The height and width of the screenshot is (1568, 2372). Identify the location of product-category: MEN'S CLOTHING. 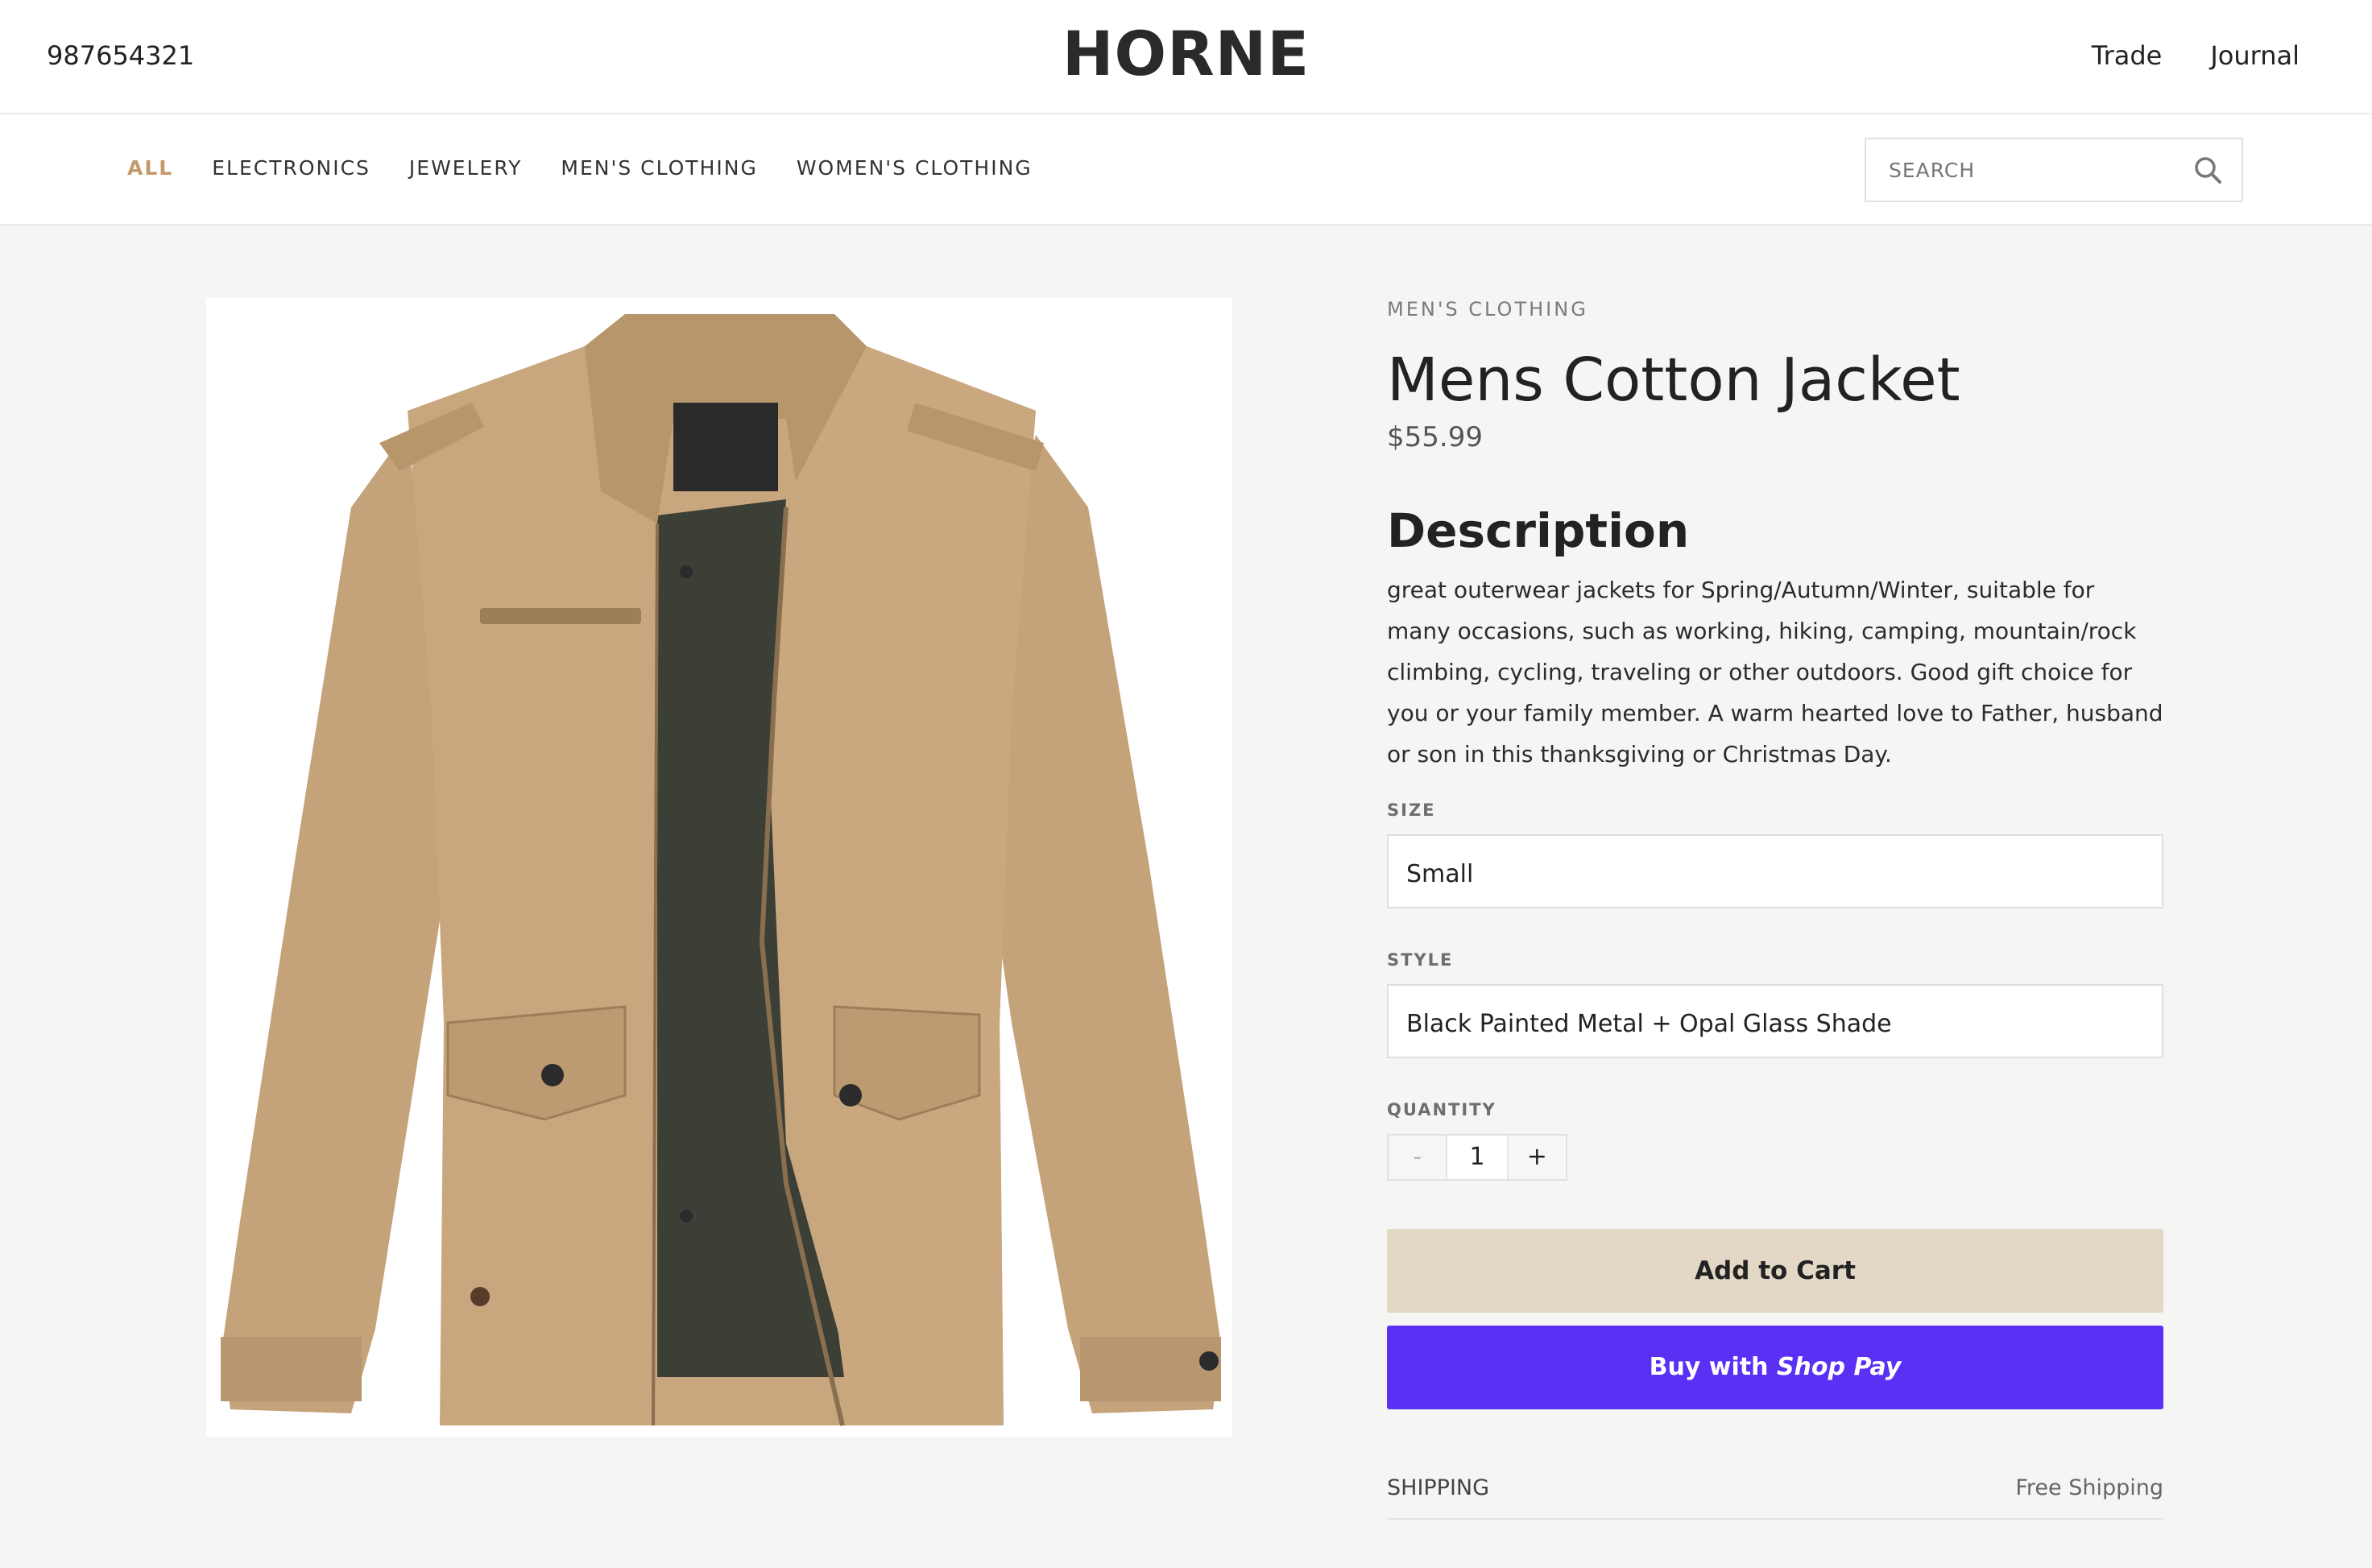
(1487, 309).